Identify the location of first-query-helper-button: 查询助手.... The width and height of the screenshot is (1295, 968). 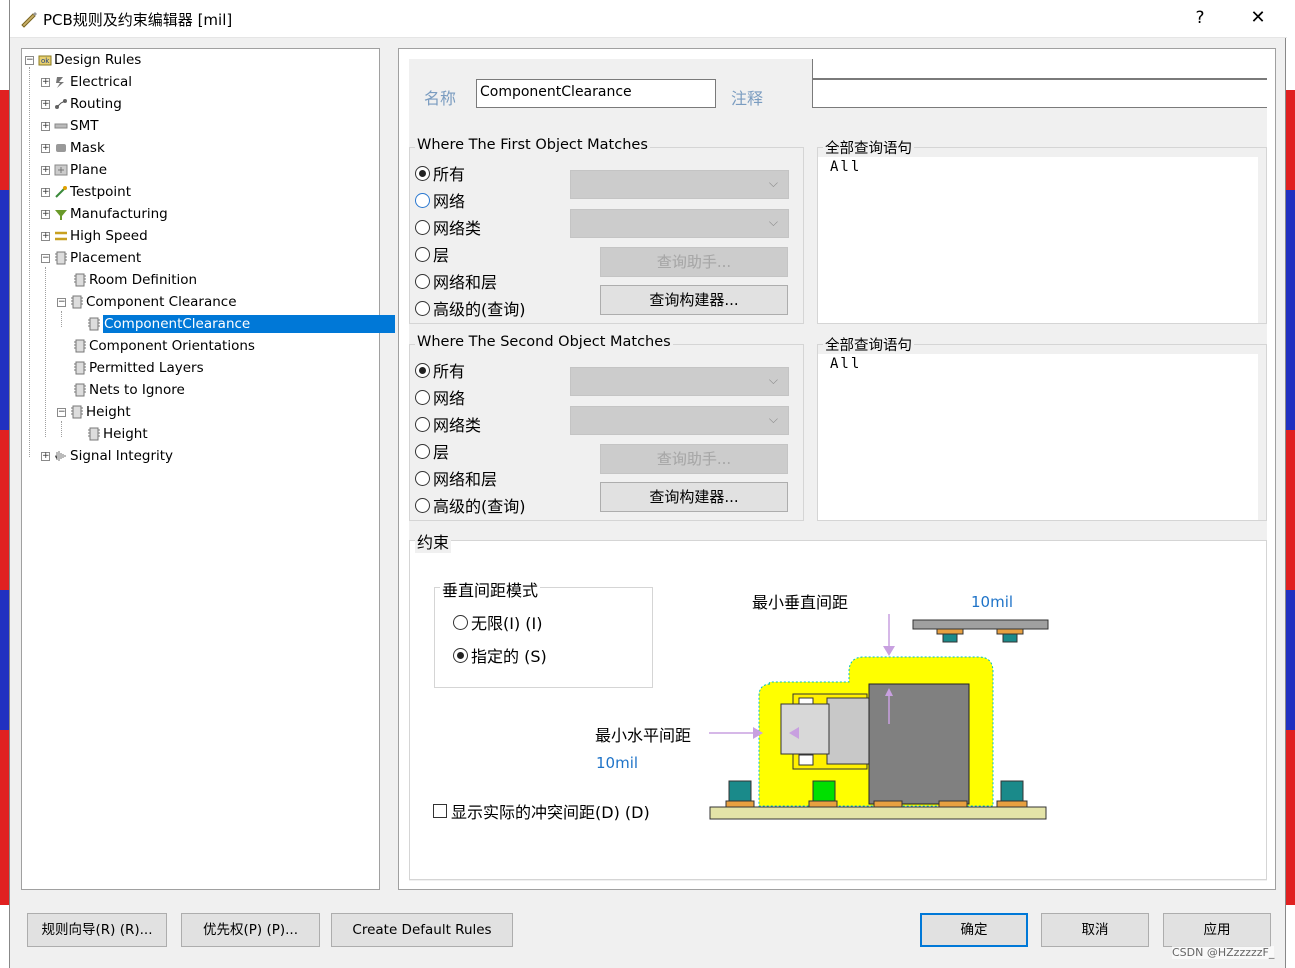
(694, 262).